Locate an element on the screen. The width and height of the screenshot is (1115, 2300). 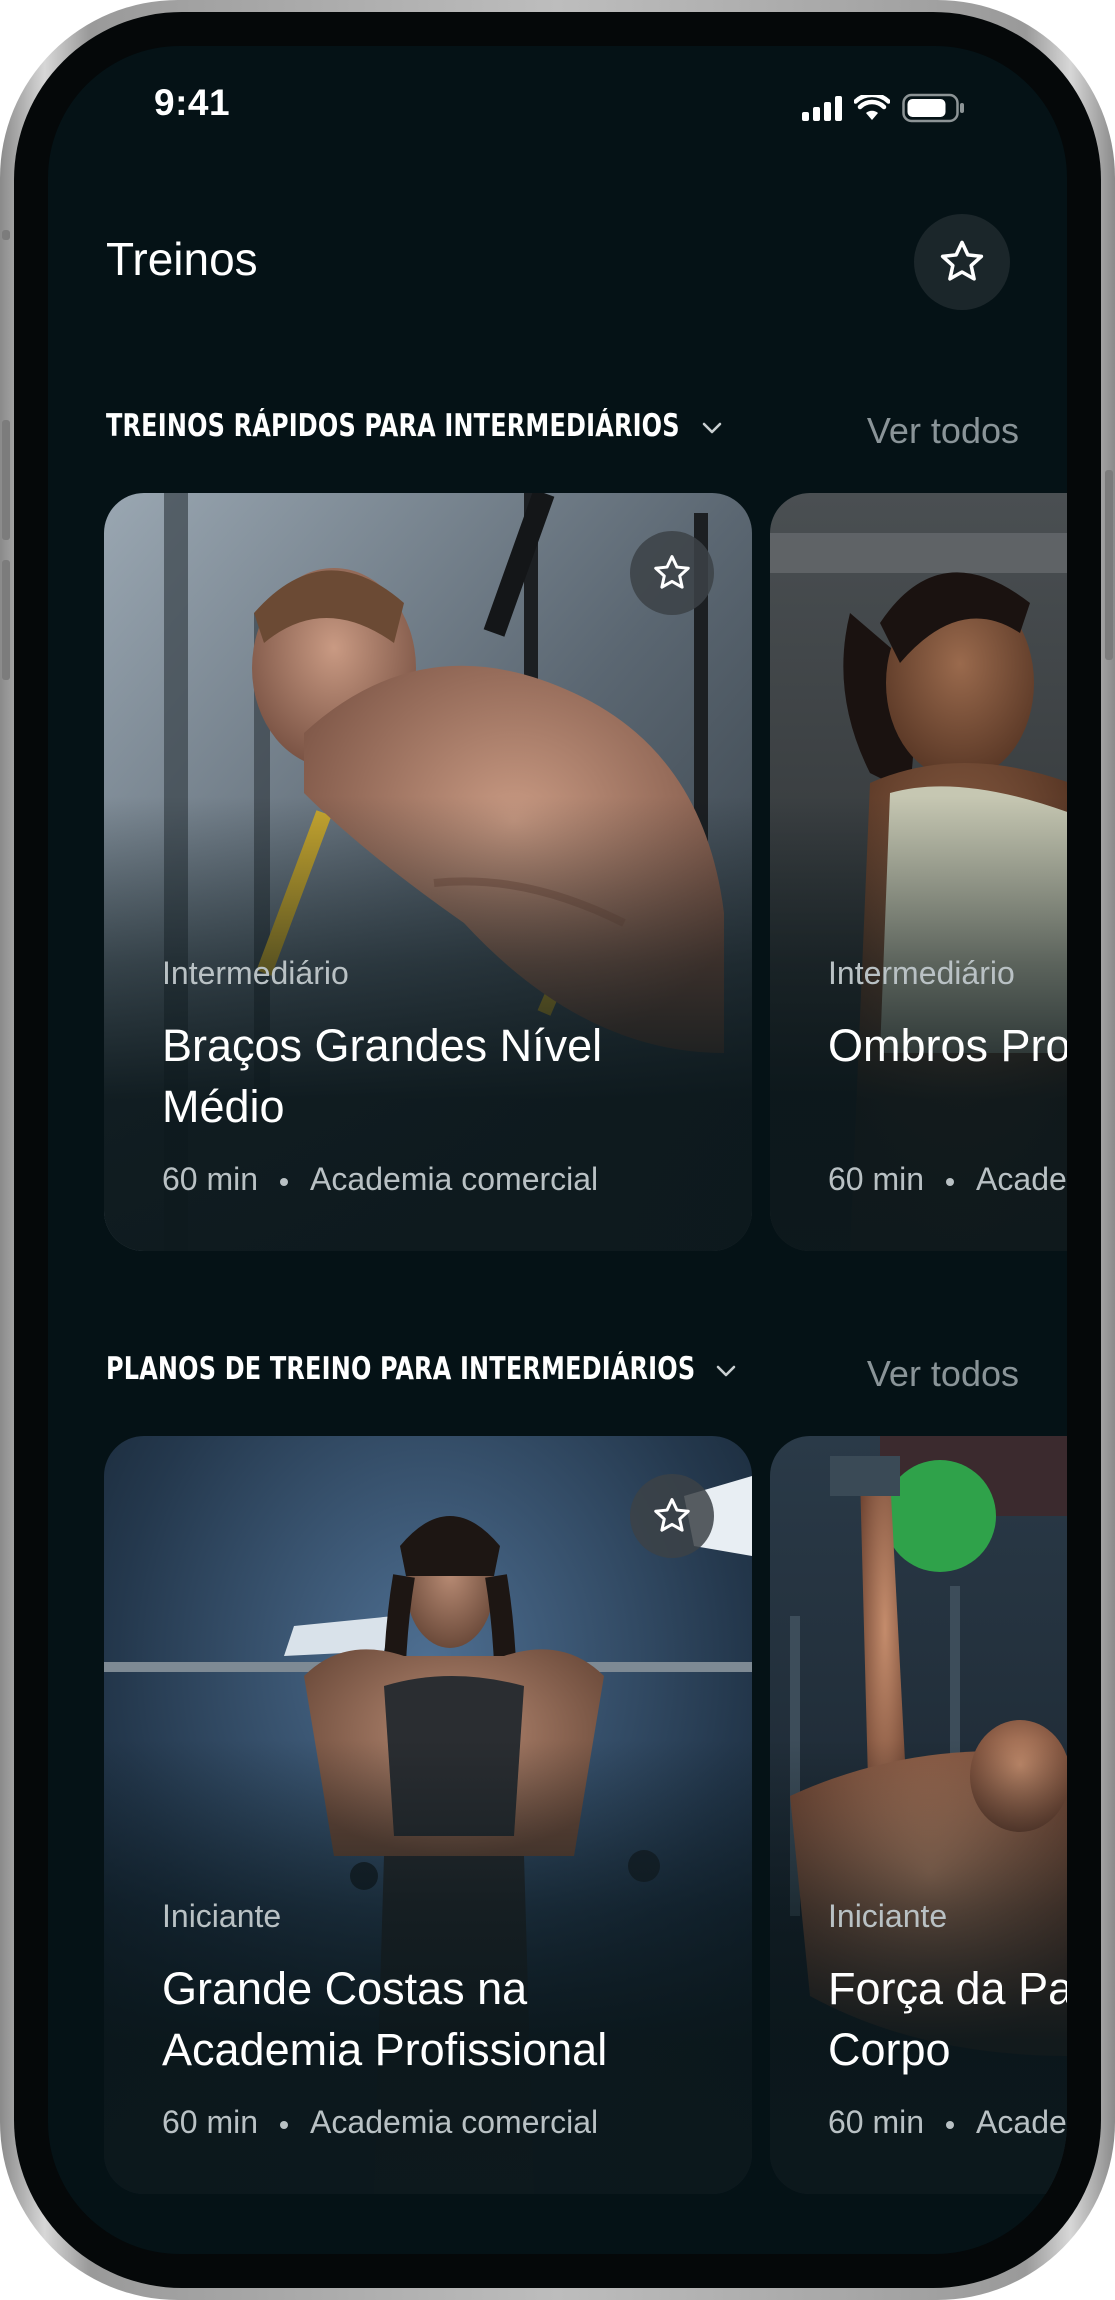
phone-side-button is located at coordinates (6, 235).